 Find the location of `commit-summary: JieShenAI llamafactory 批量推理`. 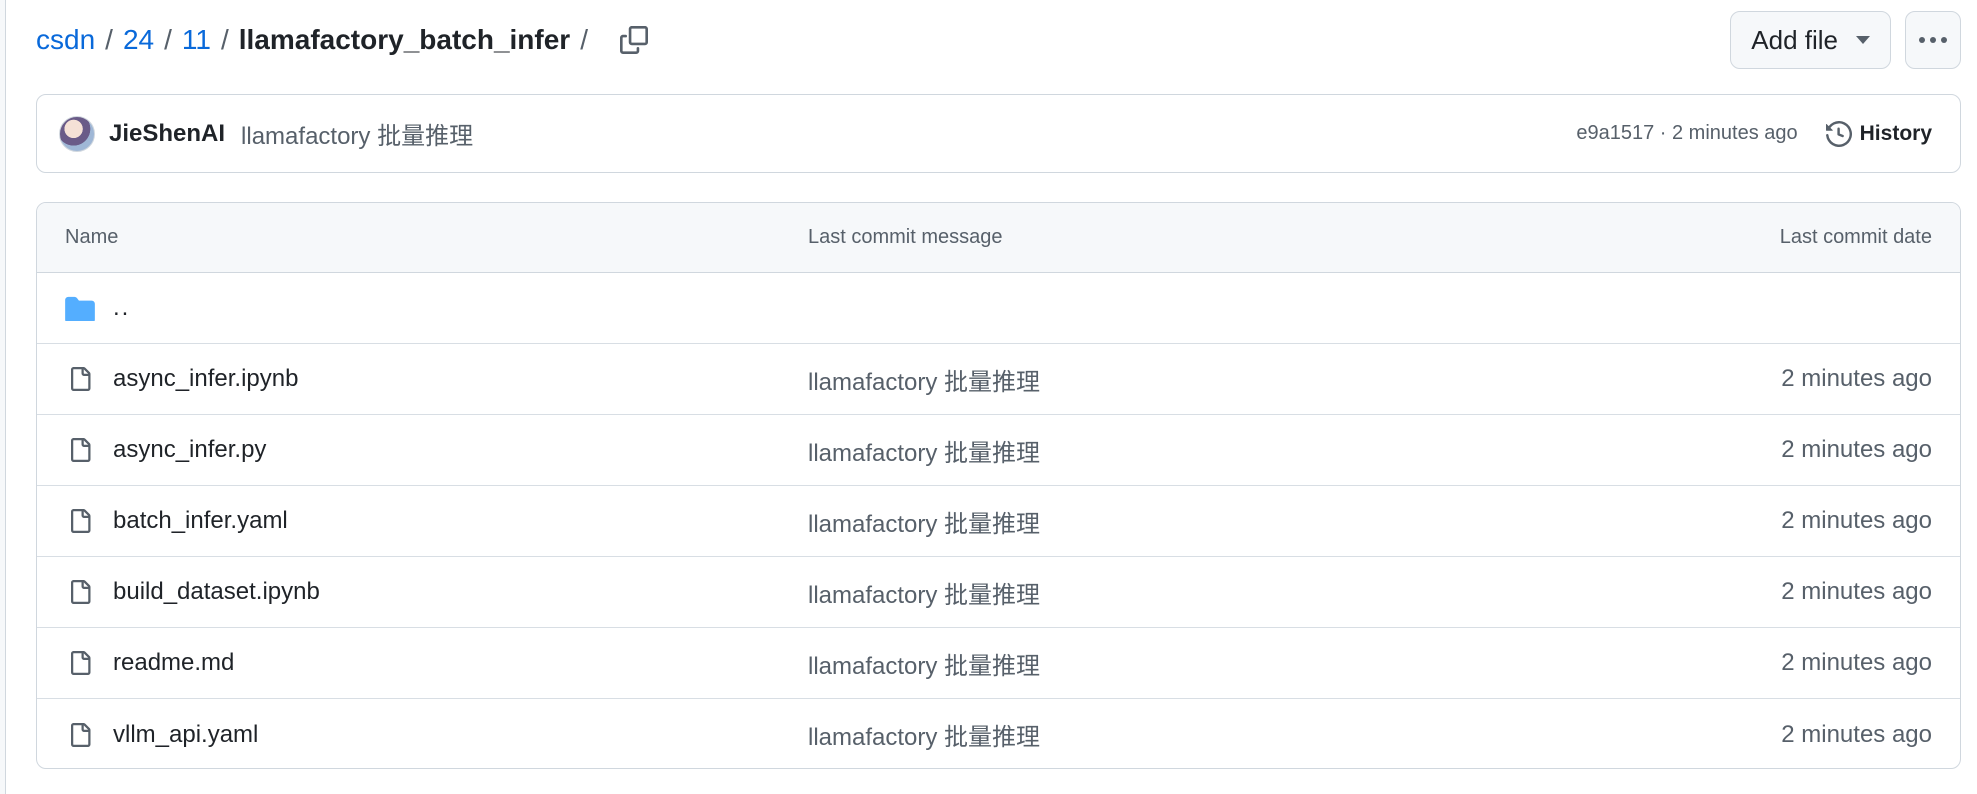

commit-summary: JieShenAI llamafactory 批量推理 is located at coordinates (266, 133).